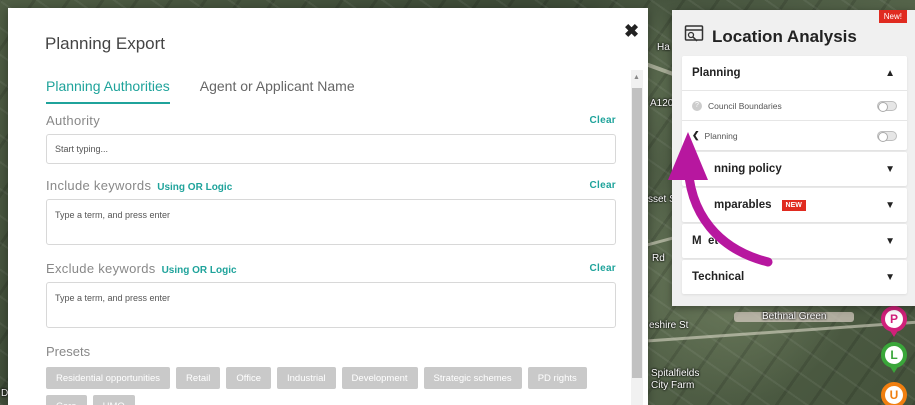  What do you see at coordinates (602, 120) in the screenshot?
I see `authority-clear-button: Clear` at bounding box center [602, 120].